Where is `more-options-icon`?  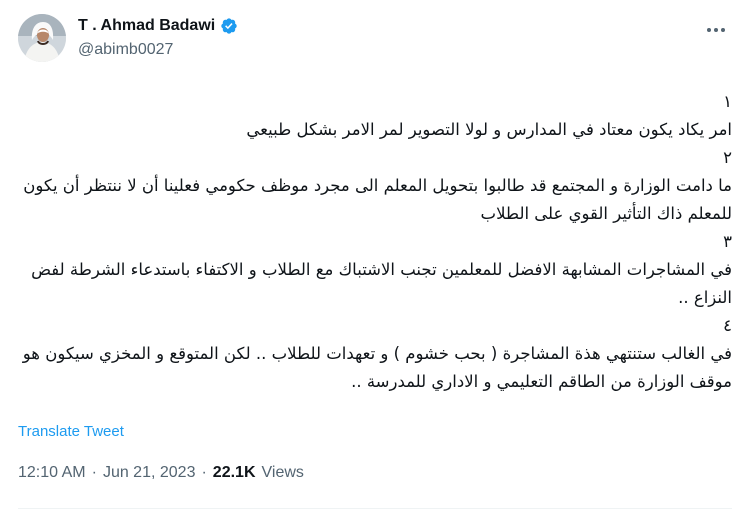 more-options-icon is located at coordinates (716, 30).